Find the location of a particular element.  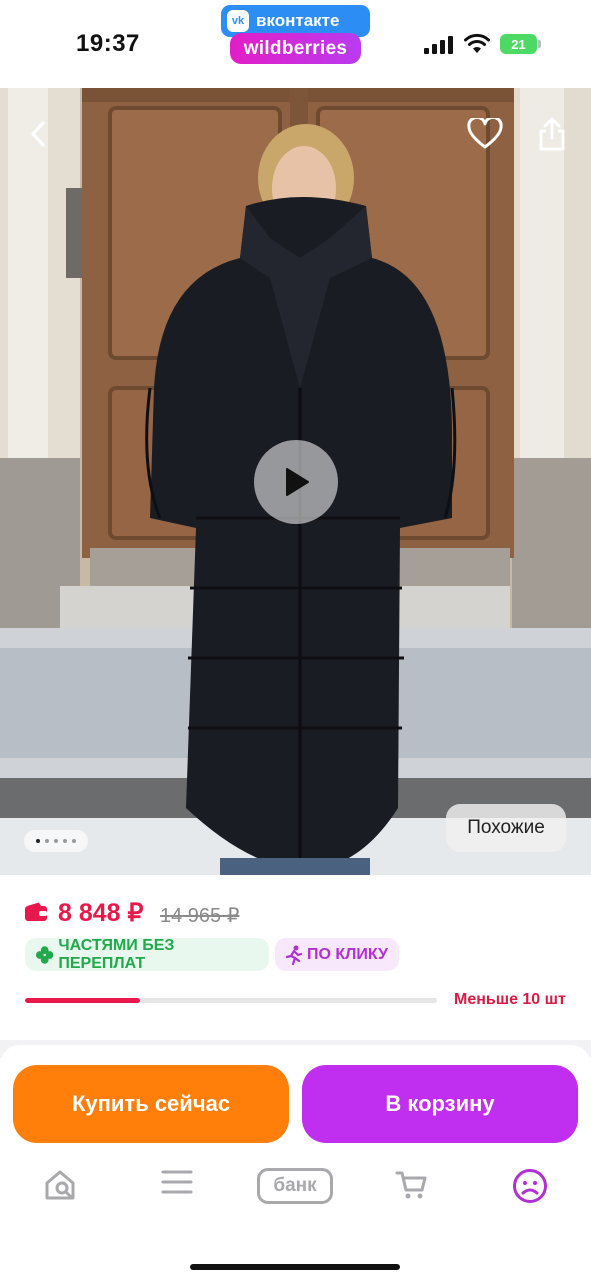

stock-progress-fill is located at coordinates (83, 1000).